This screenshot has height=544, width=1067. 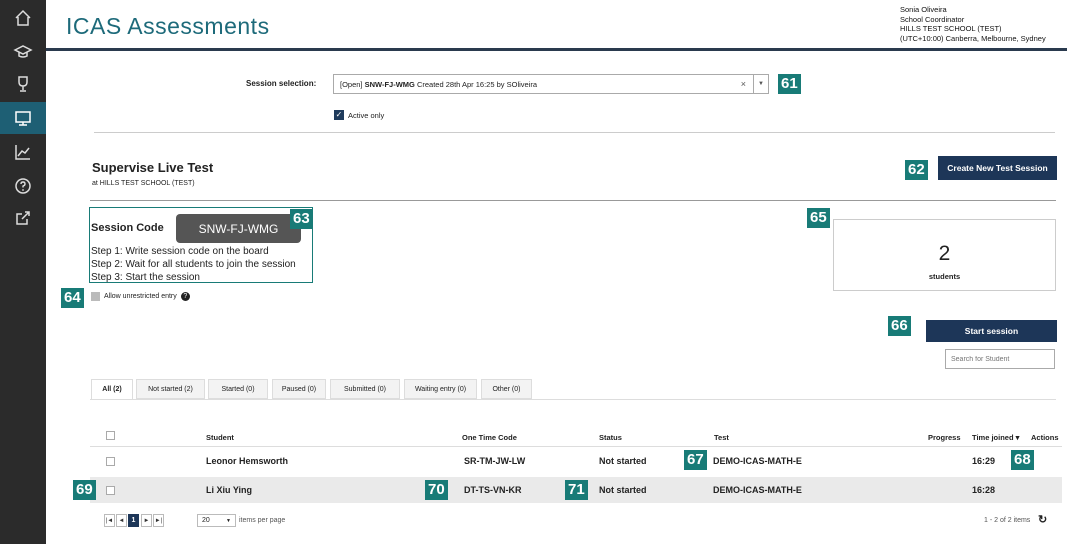 I want to click on monitor-icon, so click(x=23, y=118).